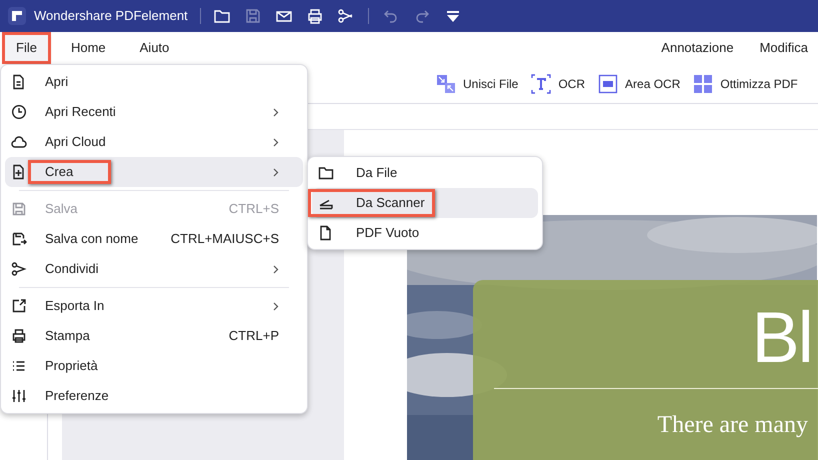 This screenshot has width=818, height=460. What do you see at coordinates (154, 336) in the screenshot?
I see `menu-item: Stampa CTRL+P` at bounding box center [154, 336].